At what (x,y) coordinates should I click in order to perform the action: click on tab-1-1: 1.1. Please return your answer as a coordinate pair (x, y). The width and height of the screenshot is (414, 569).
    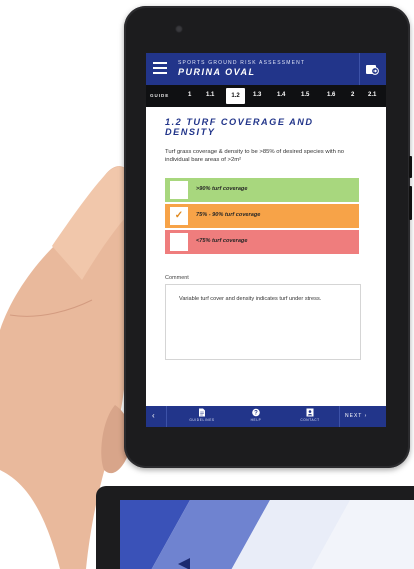
    Looking at the image, I should click on (210, 95).